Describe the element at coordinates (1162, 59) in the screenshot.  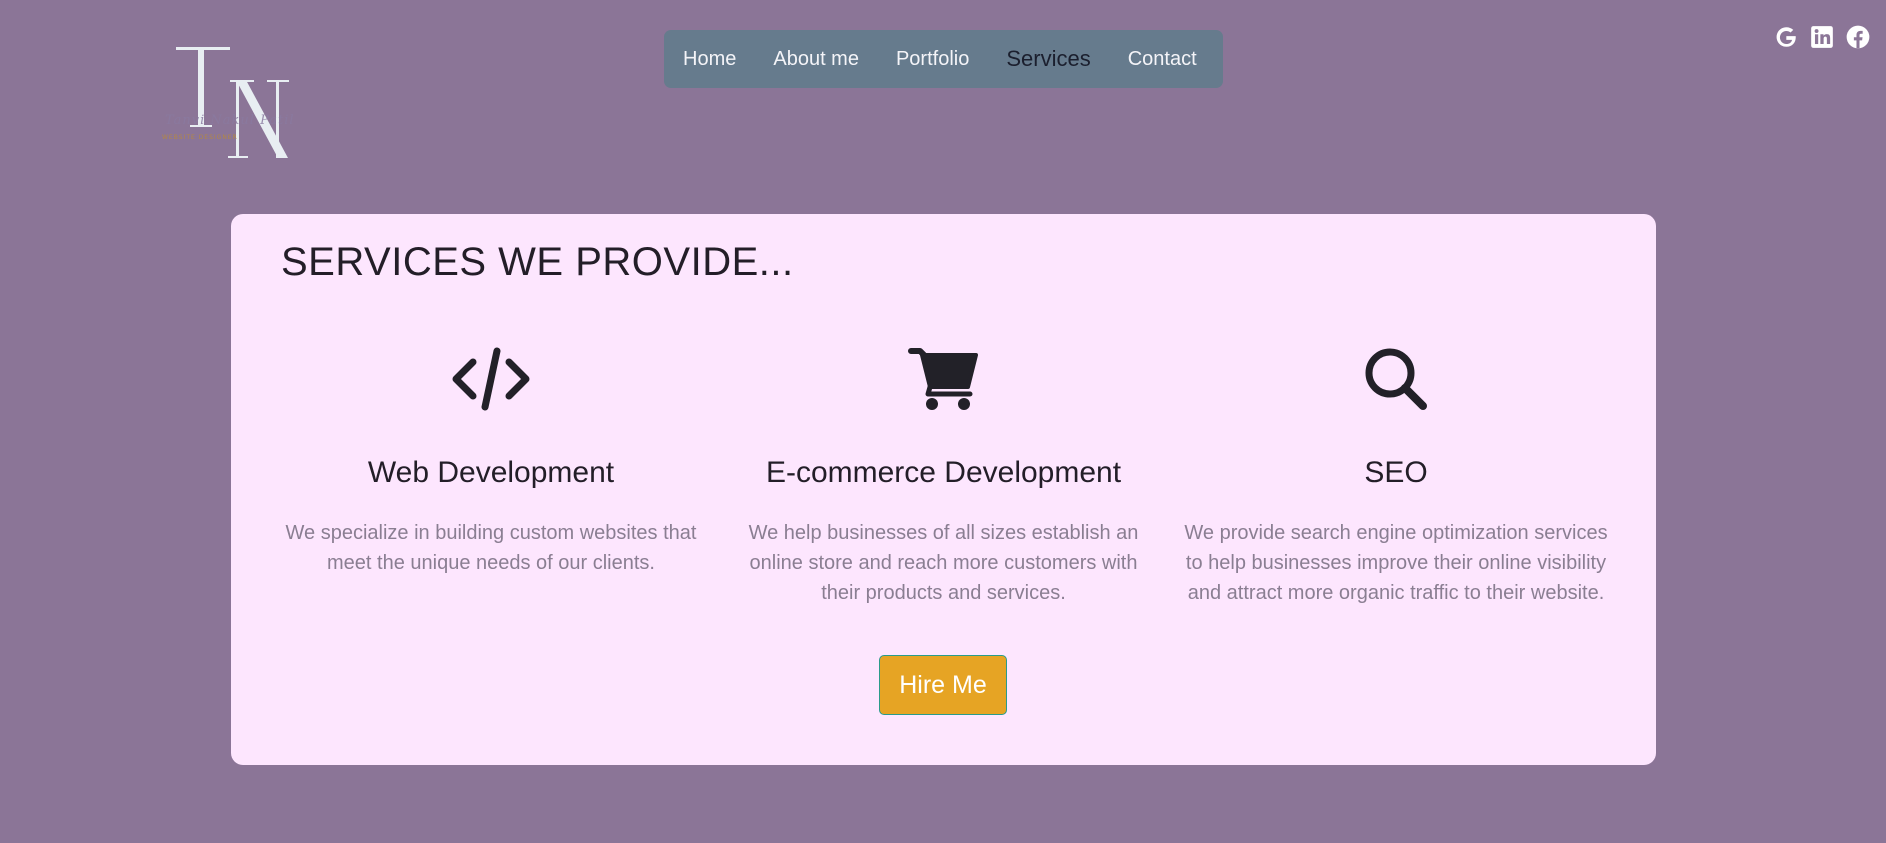
I see `nav-item-contact: Contact` at that location.